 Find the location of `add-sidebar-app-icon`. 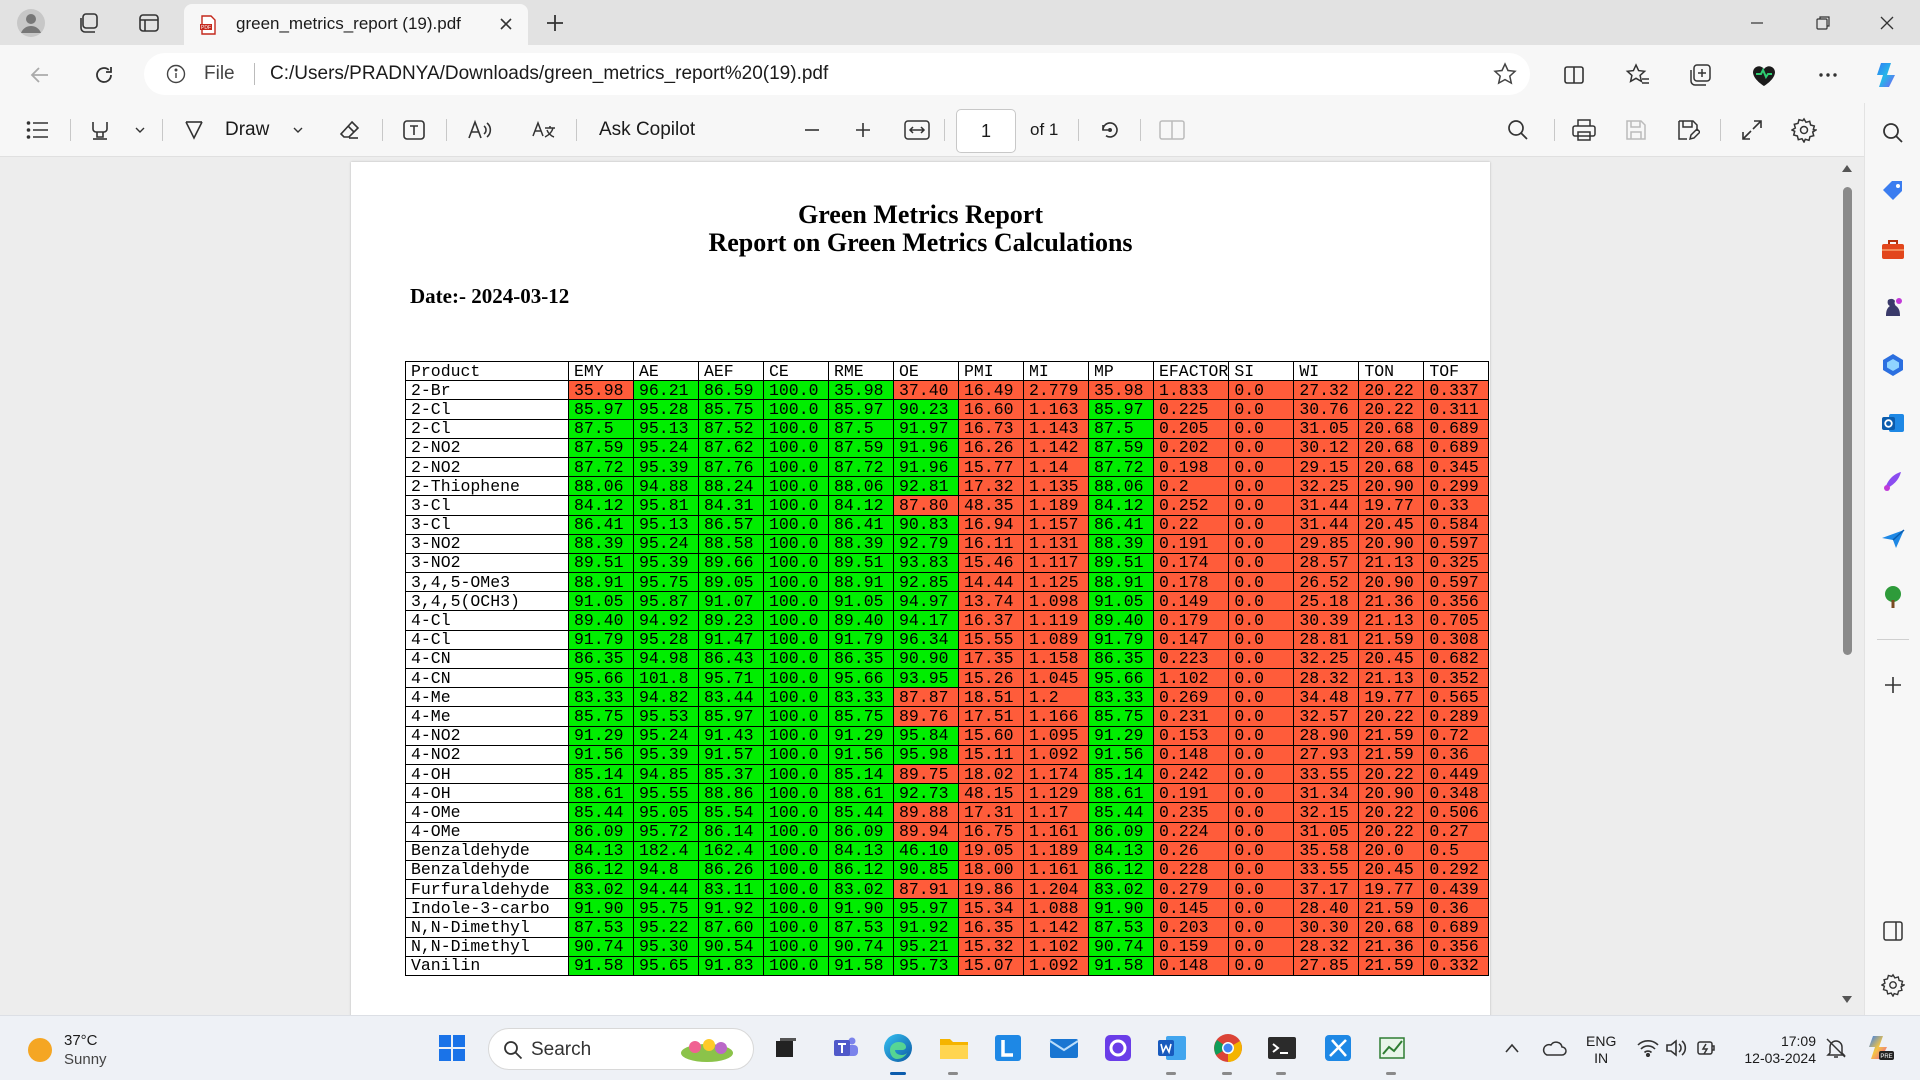

add-sidebar-app-icon is located at coordinates (1893, 685).